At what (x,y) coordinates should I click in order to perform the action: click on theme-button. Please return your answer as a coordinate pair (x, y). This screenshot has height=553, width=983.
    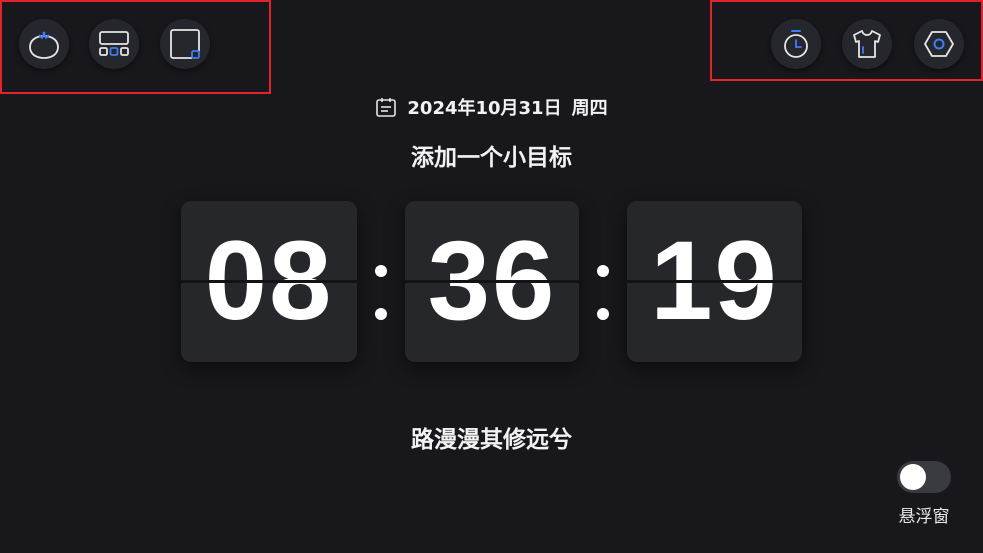
    Looking at the image, I should click on (867, 44).